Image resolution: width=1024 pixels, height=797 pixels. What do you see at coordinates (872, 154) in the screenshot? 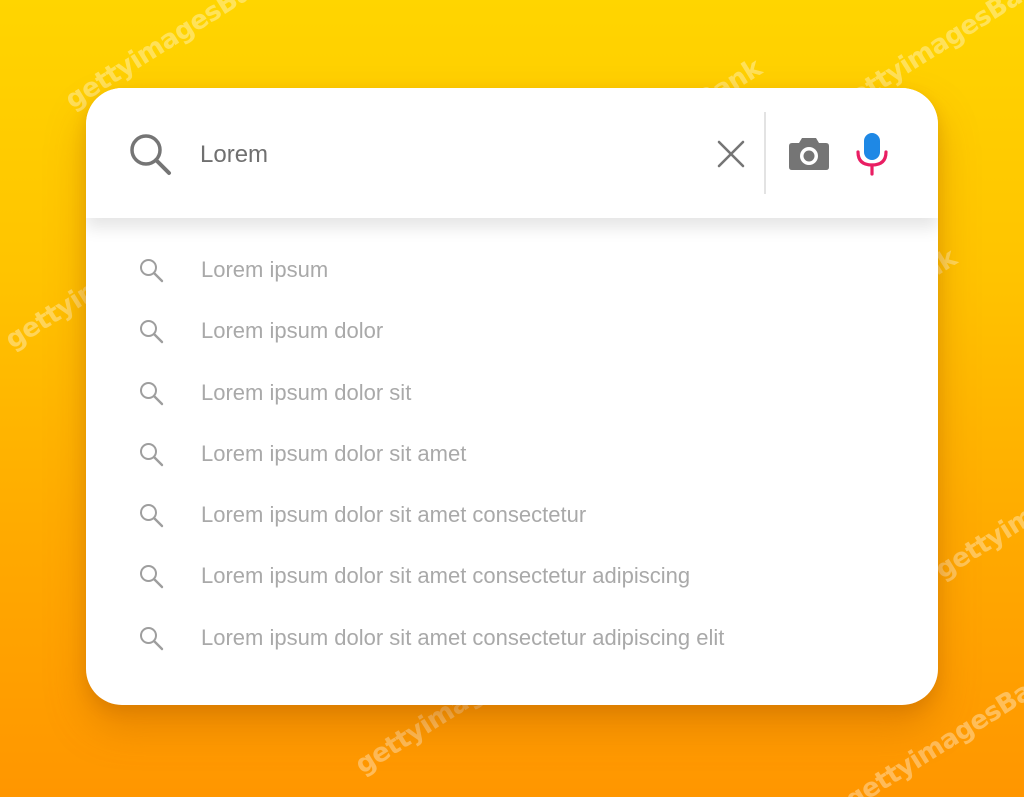
I see `microphone-icon` at bounding box center [872, 154].